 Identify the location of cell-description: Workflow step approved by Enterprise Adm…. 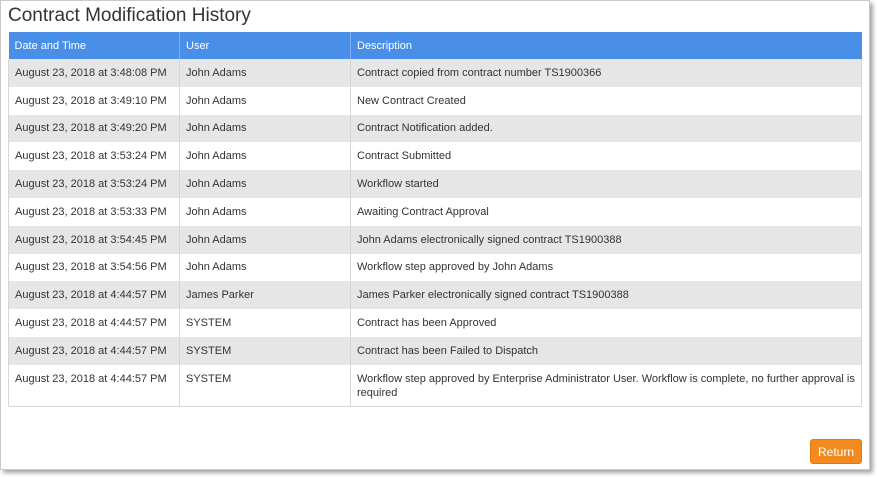
(606, 386).